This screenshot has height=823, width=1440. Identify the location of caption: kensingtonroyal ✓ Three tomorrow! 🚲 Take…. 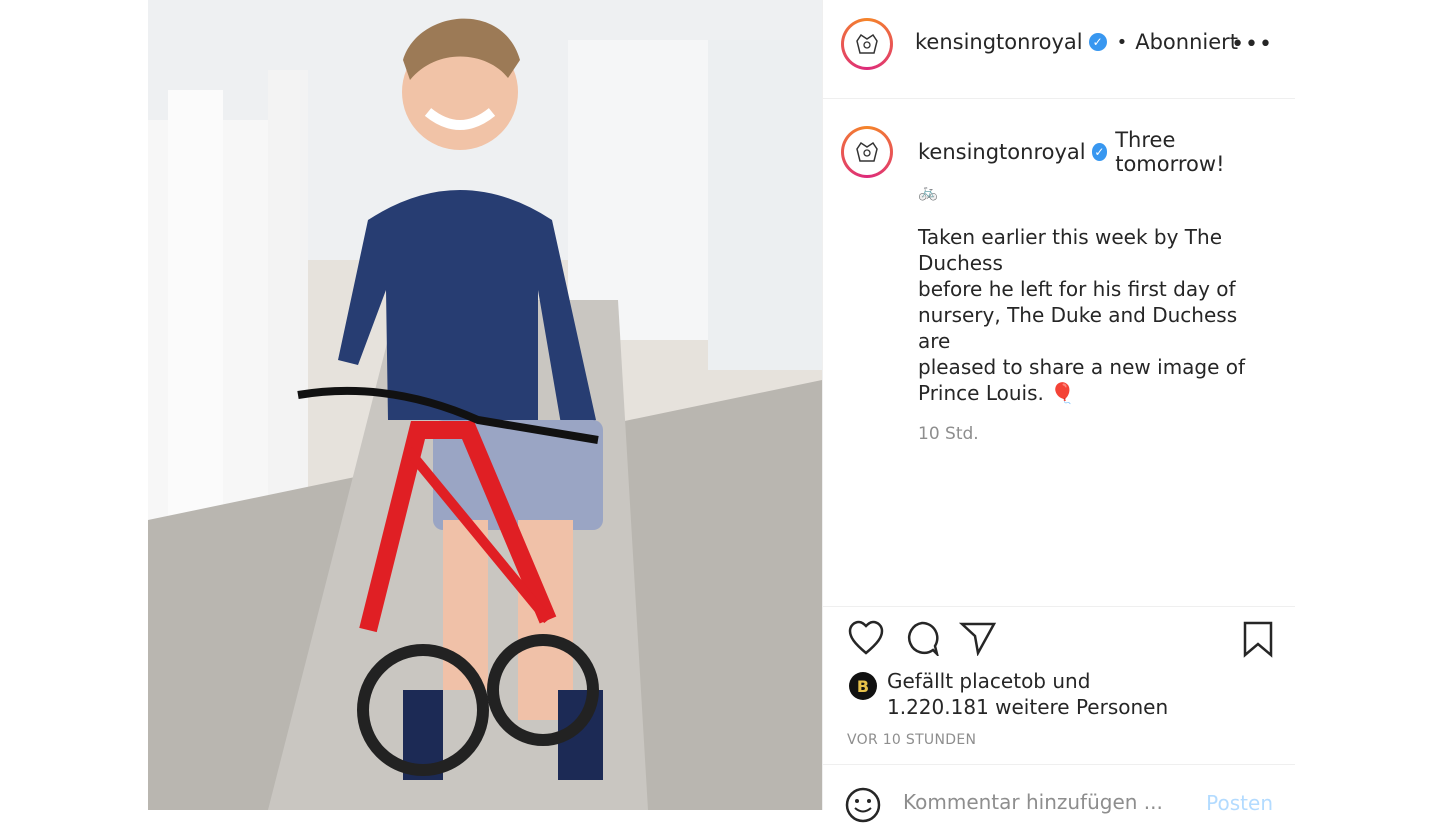
(1093, 286).